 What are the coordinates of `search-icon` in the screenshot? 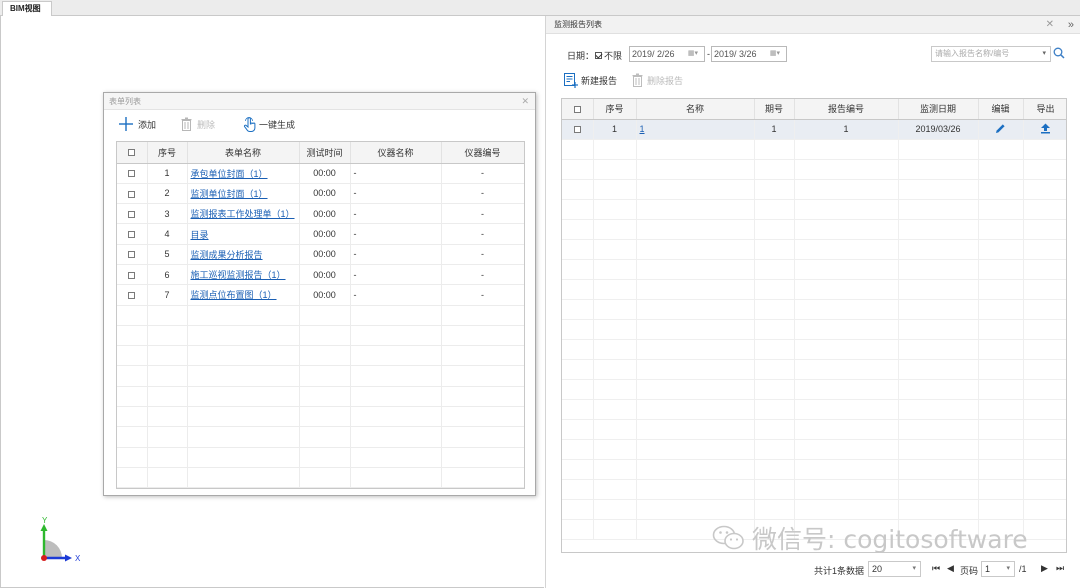 It's located at (1059, 53).